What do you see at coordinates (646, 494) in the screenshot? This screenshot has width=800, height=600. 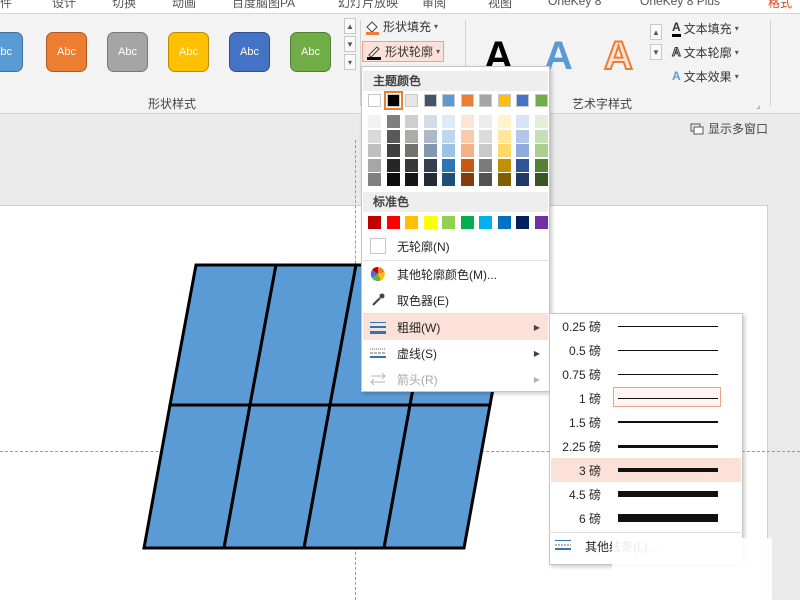 I see `weight-option: 4.5 磅` at bounding box center [646, 494].